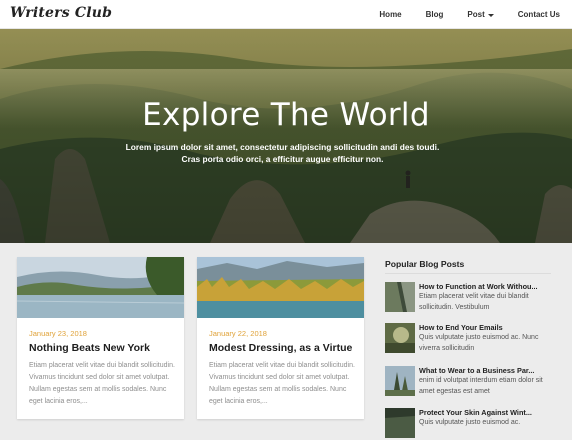 The height and width of the screenshot is (440, 572). I want to click on nav-home: Home, so click(390, 14).